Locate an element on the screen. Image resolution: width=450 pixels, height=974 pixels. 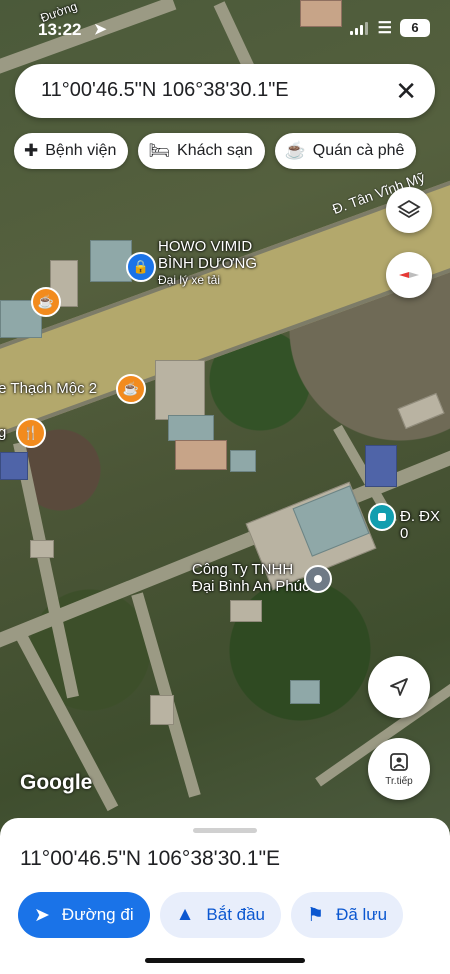
chip-hospital: ✚ Bệnh viện is located at coordinates (71, 151).